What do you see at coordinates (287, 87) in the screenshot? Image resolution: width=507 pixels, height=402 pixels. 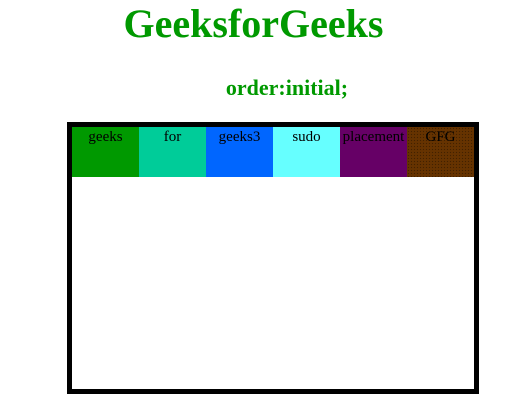 I see `subtitle: order:initial;` at bounding box center [287, 87].